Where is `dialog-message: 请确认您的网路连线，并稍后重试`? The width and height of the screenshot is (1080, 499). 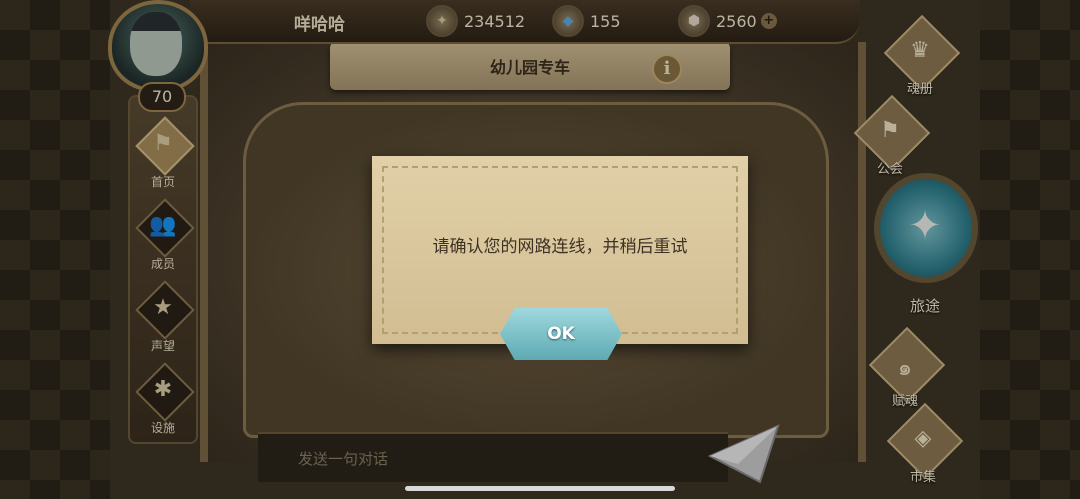
dialog-message: 请确认您的网路连线，并稍后重试 is located at coordinates (560, 247).